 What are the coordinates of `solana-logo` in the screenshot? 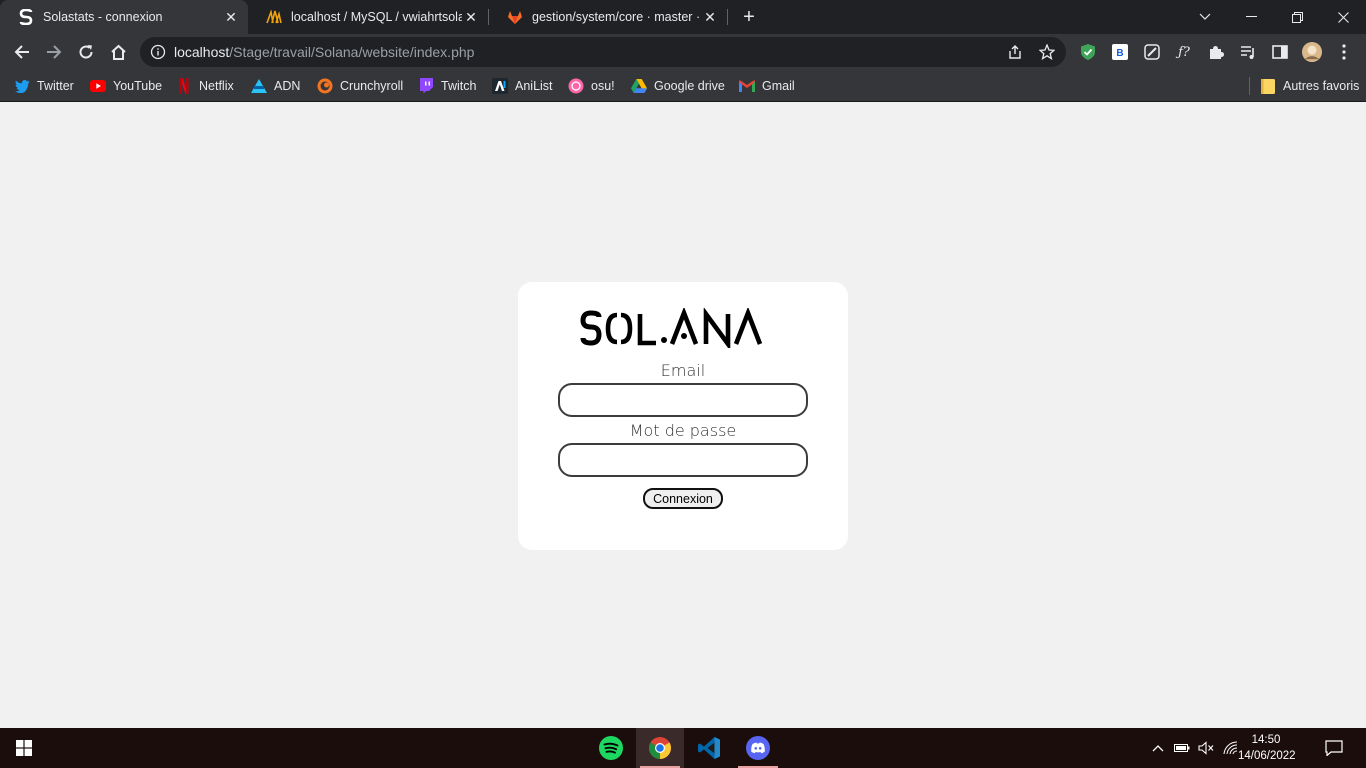 It's located at (671, 328).